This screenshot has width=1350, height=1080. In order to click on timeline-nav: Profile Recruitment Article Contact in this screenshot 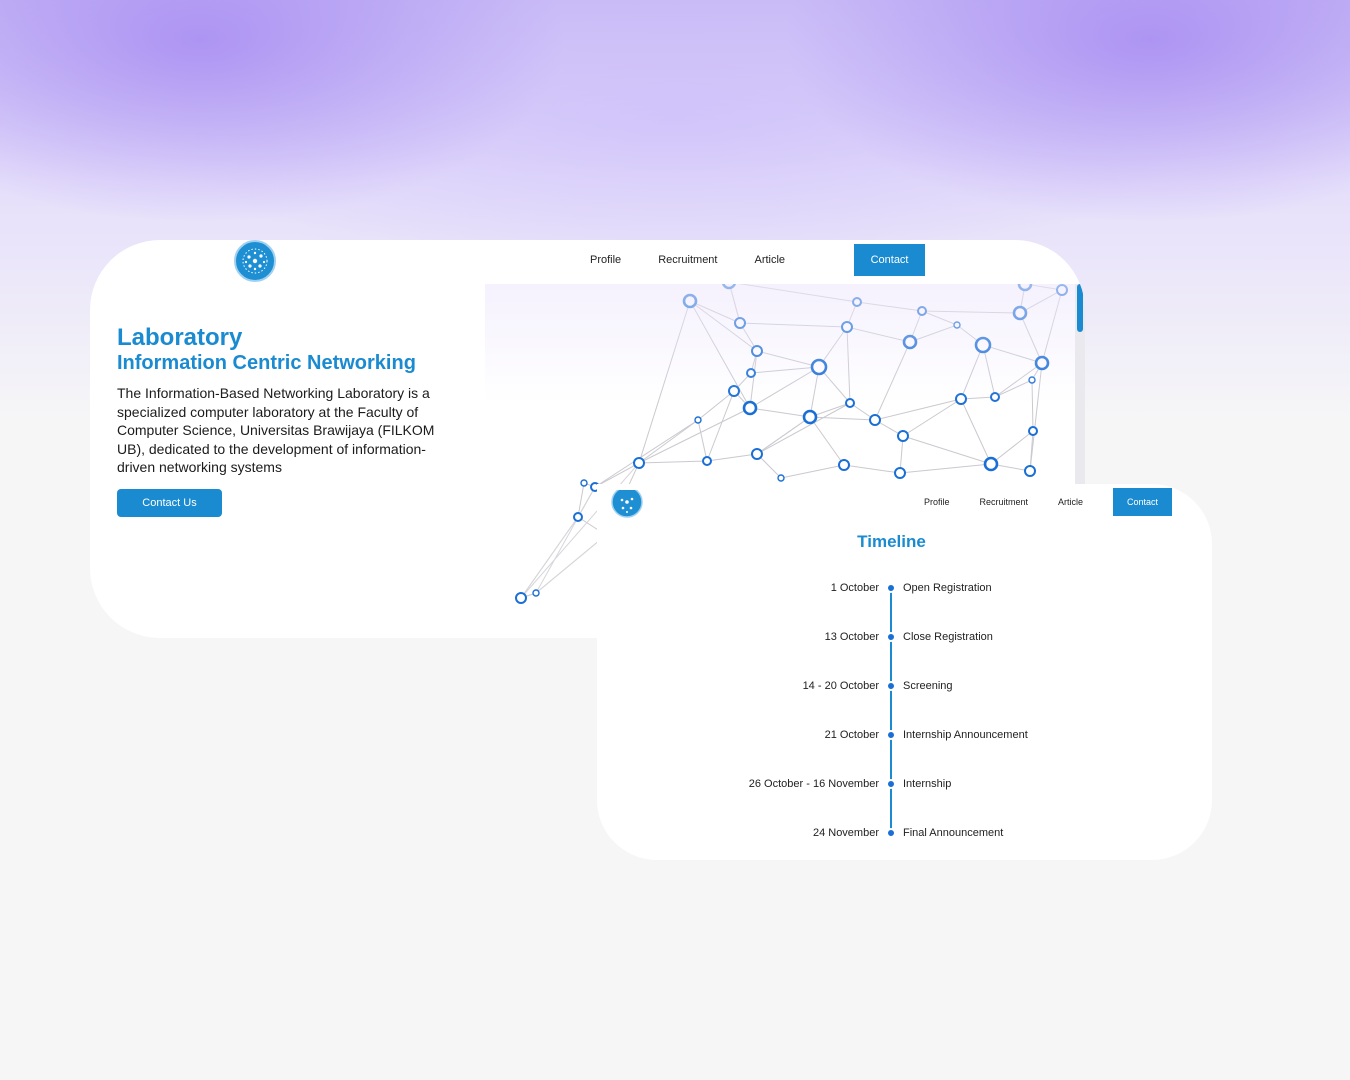, I will do `click(1048, 502)`.